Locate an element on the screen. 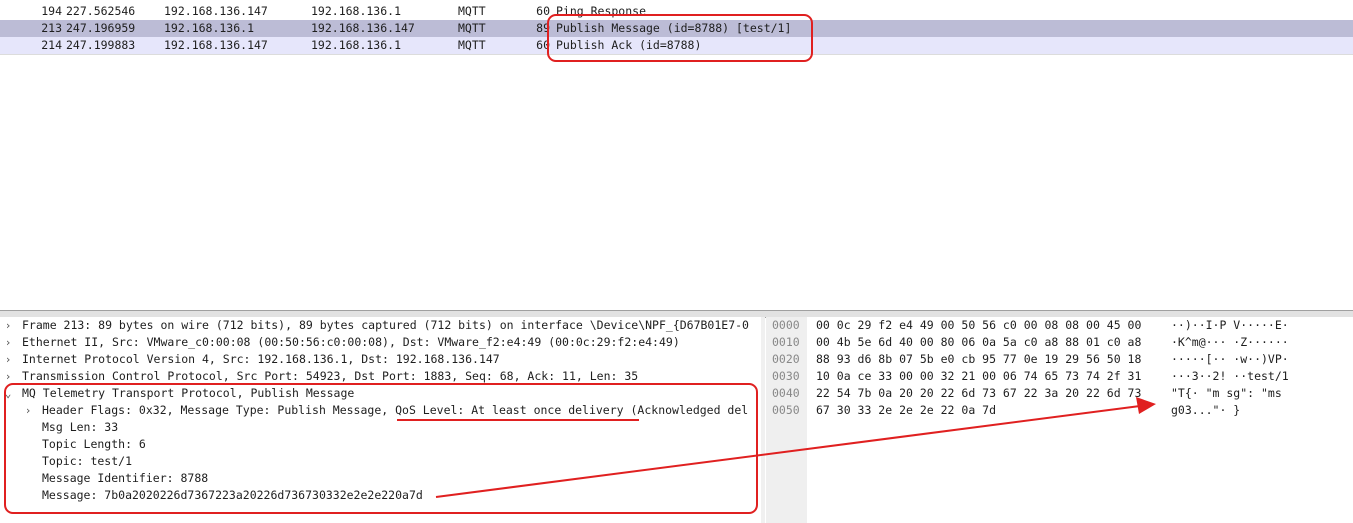  annotation-box-mqtt is located at coordinates (381, 448).